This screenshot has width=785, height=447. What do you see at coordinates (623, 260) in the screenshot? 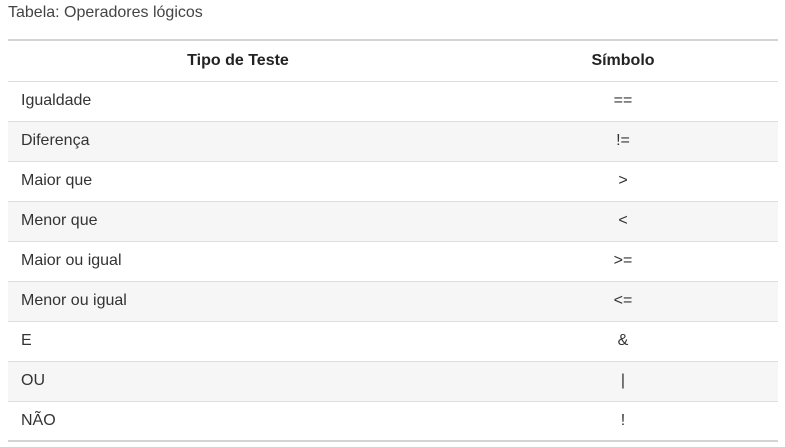
I see `symbol-cell: >=` at bounding box center [623, 260].